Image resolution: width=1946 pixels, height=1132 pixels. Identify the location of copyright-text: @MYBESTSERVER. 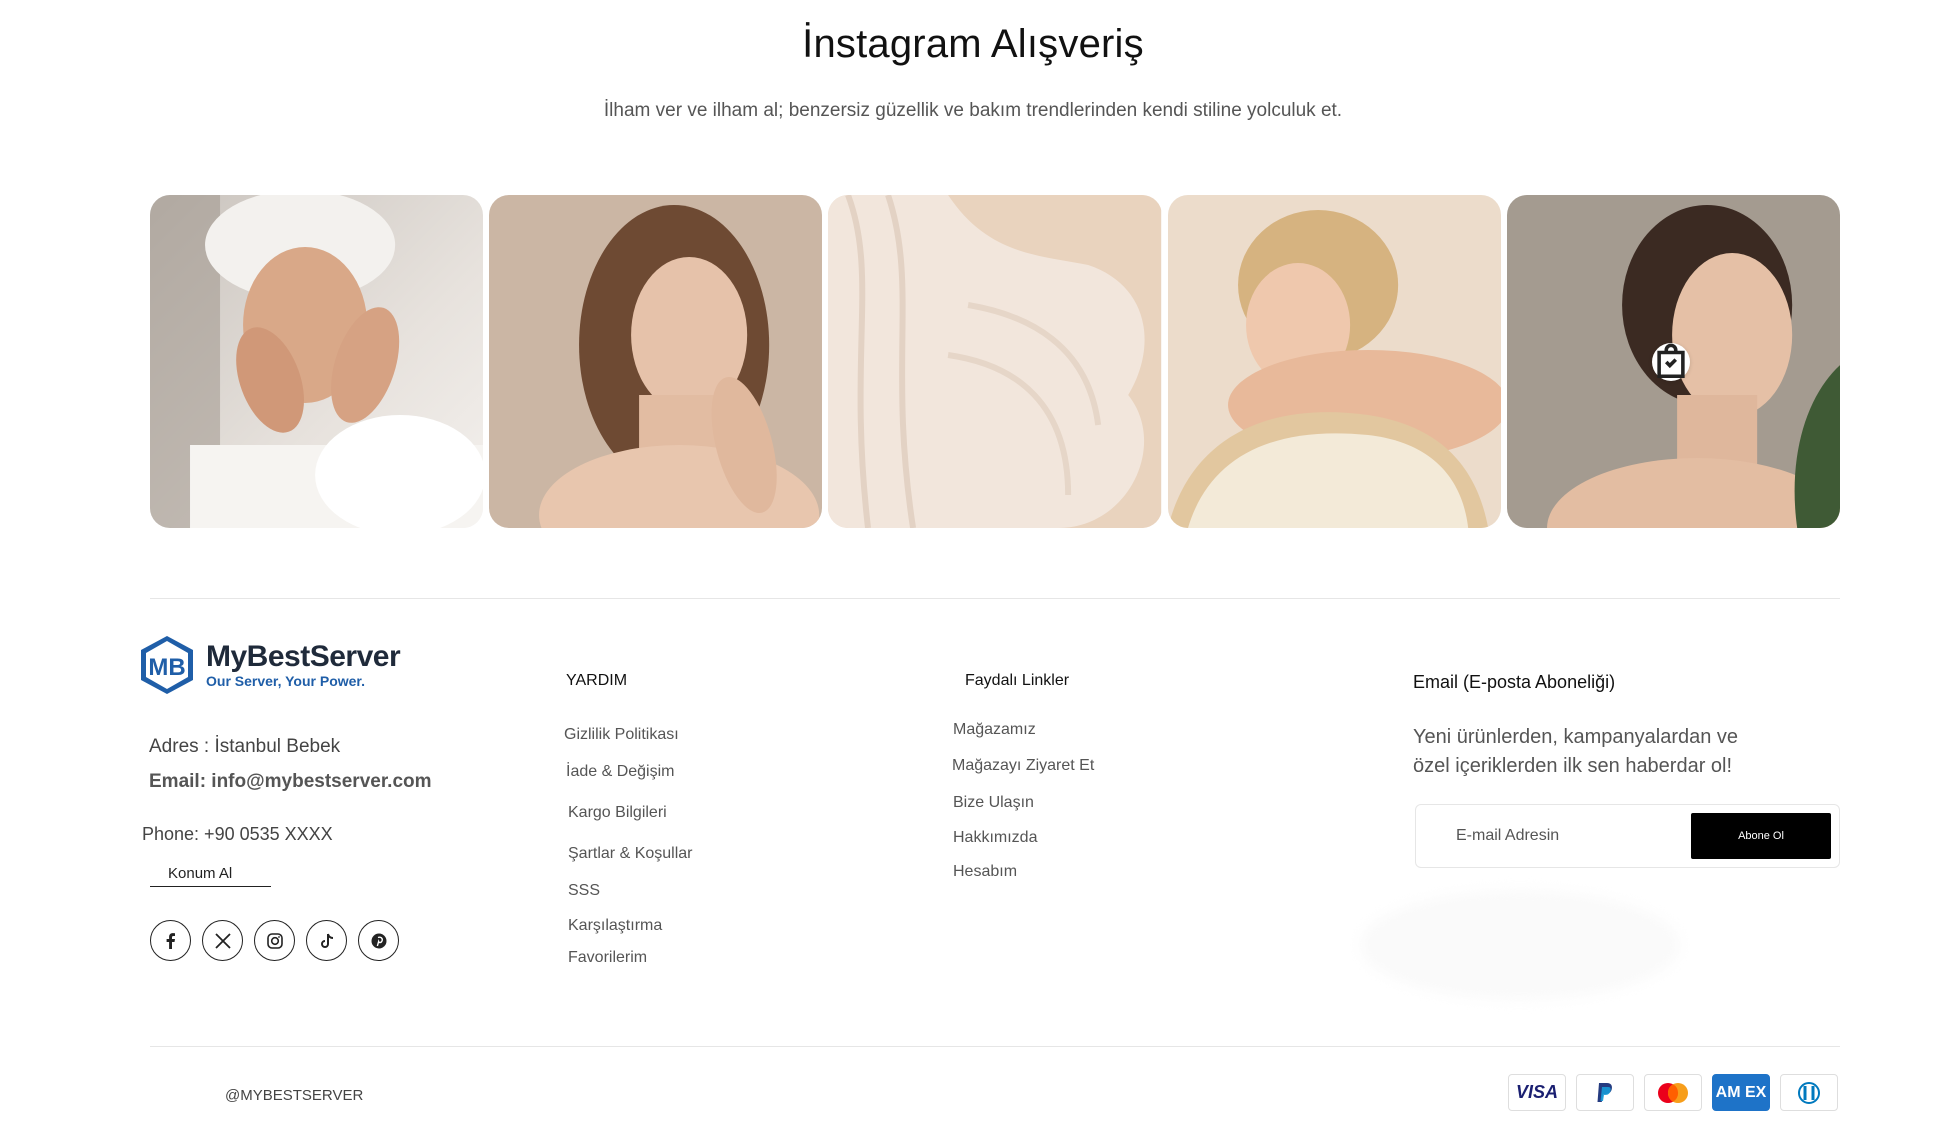
(294, 1095).